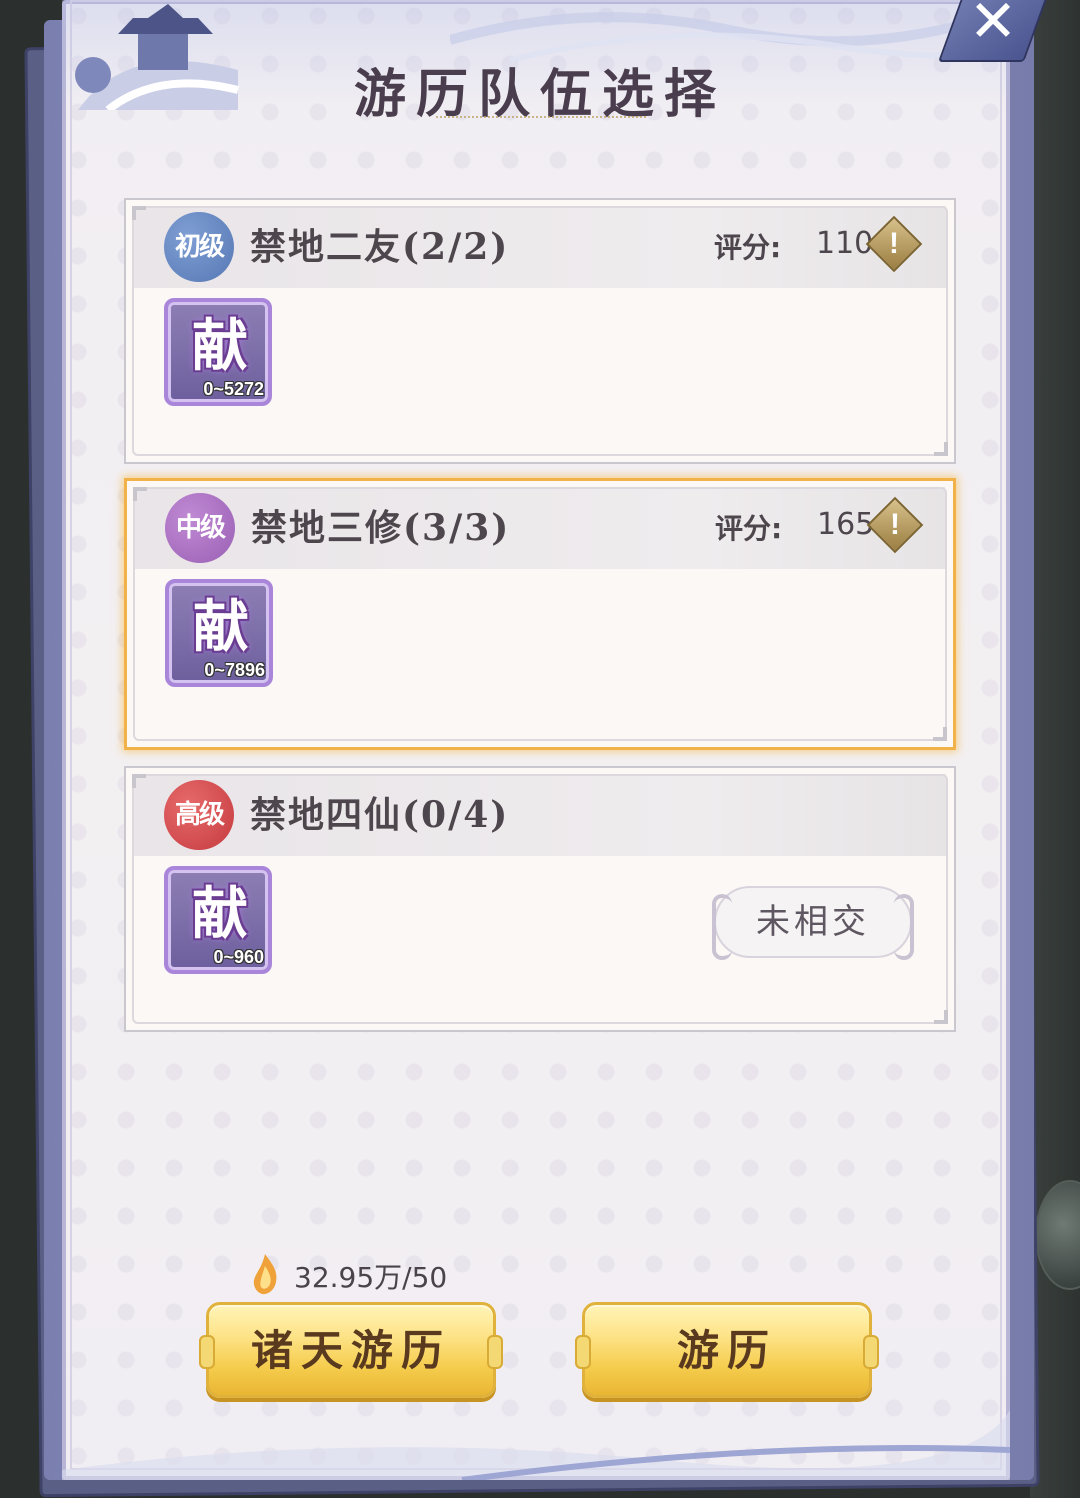  I want to click on team-card-intermediate: 中级 禁地三修(3/3) 评分: 165 ! 献 0~7896, so click(540, 614).